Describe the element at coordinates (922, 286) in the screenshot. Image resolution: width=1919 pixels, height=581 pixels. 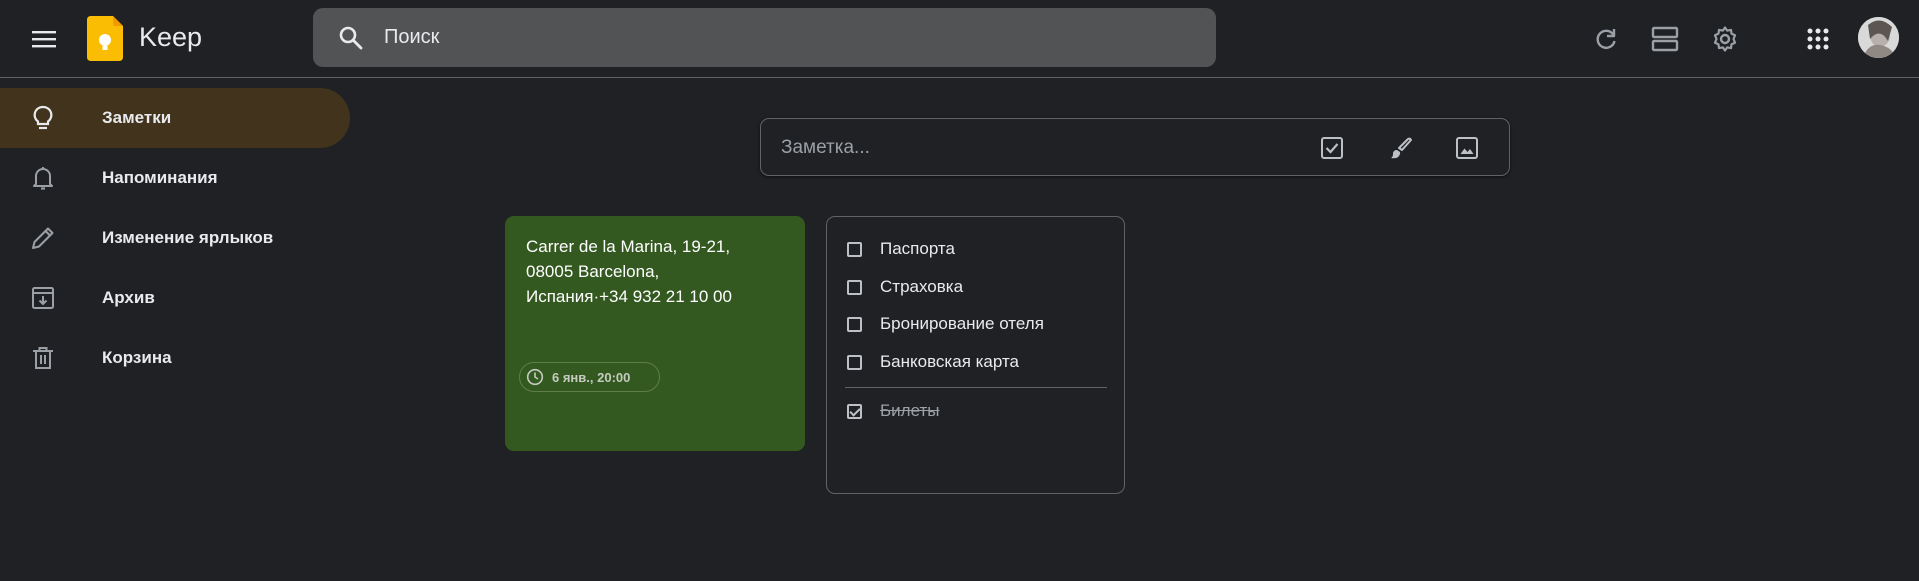
I see `list-item-text: Страховка` at that location.